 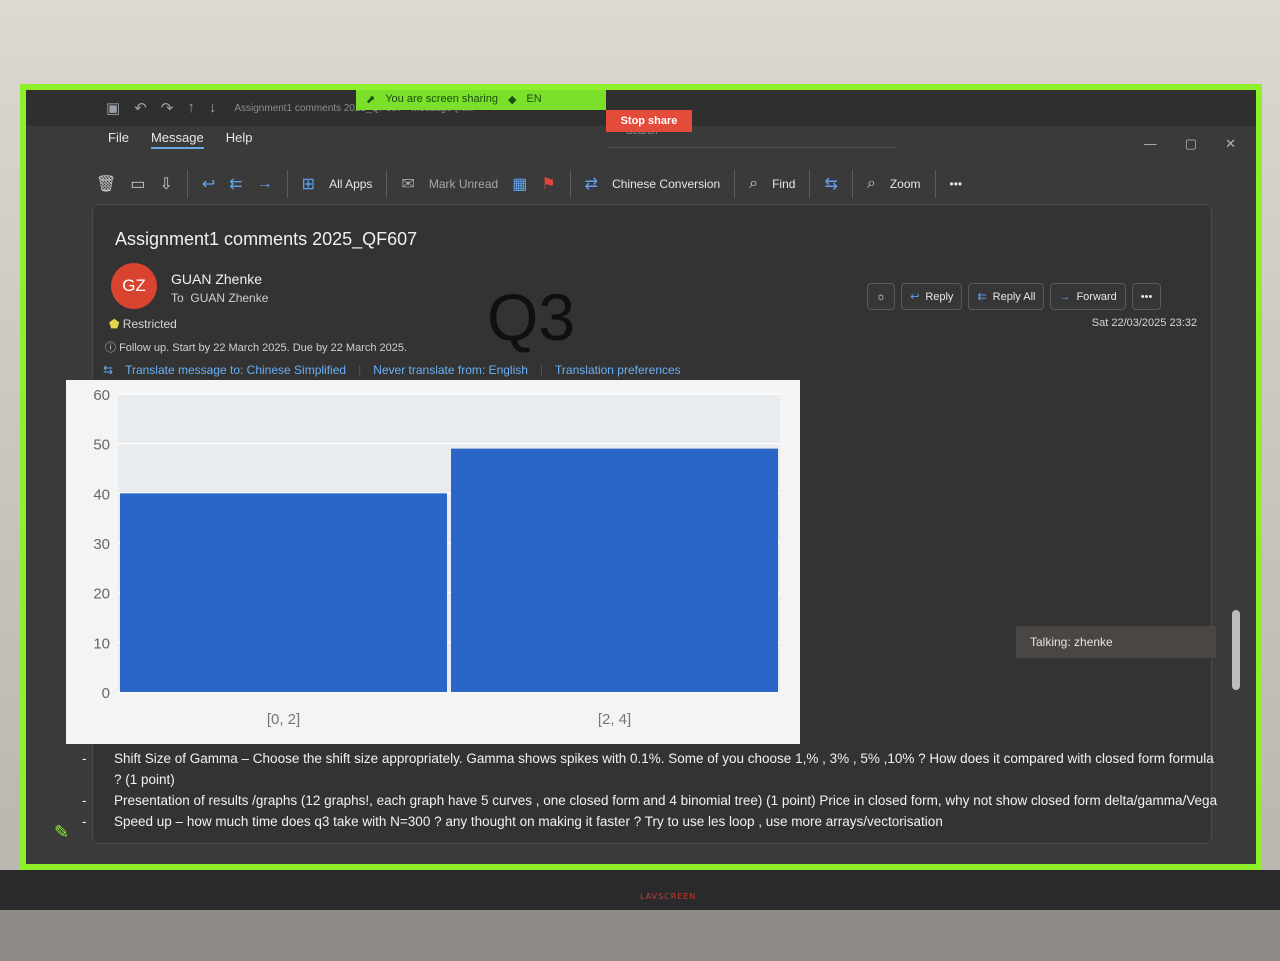 What do you see at coordinates (783, 184) in the screenshot?
I see `find-button: Find` at bounding box center [783, 184].